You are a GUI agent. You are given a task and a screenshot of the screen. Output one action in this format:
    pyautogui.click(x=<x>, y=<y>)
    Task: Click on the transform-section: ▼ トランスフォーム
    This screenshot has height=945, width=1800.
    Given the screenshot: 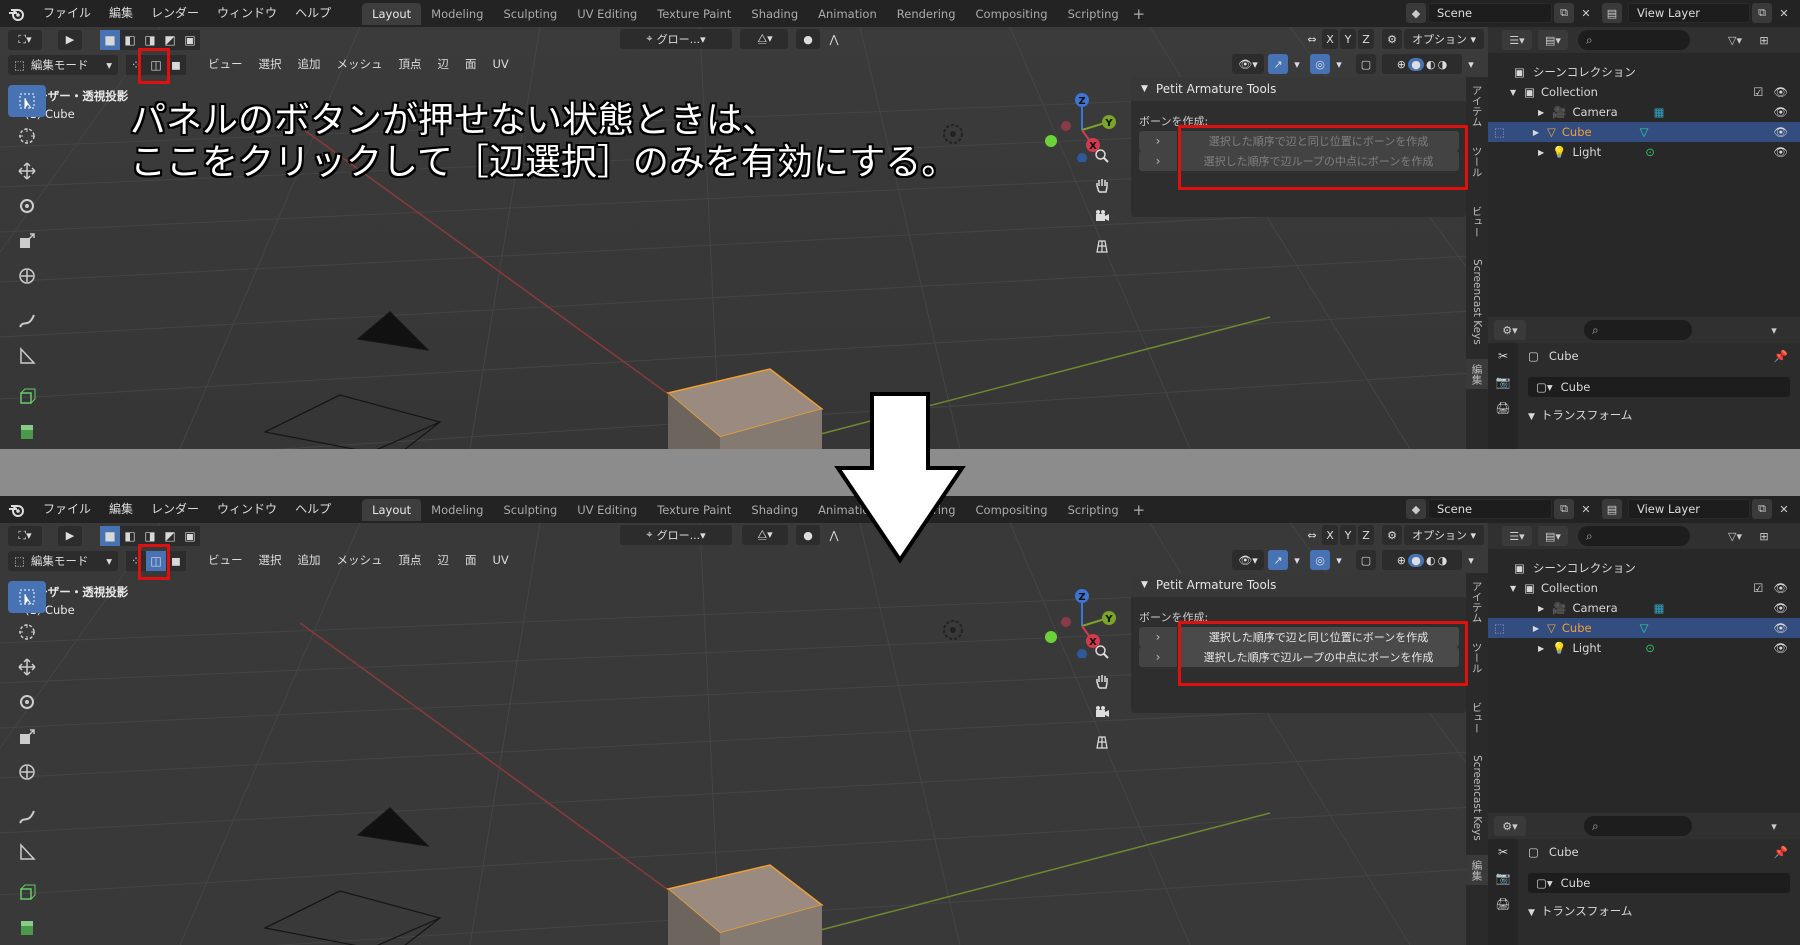 What is the action you would take?
    pyautogui.click(x=1580, y=911)
    